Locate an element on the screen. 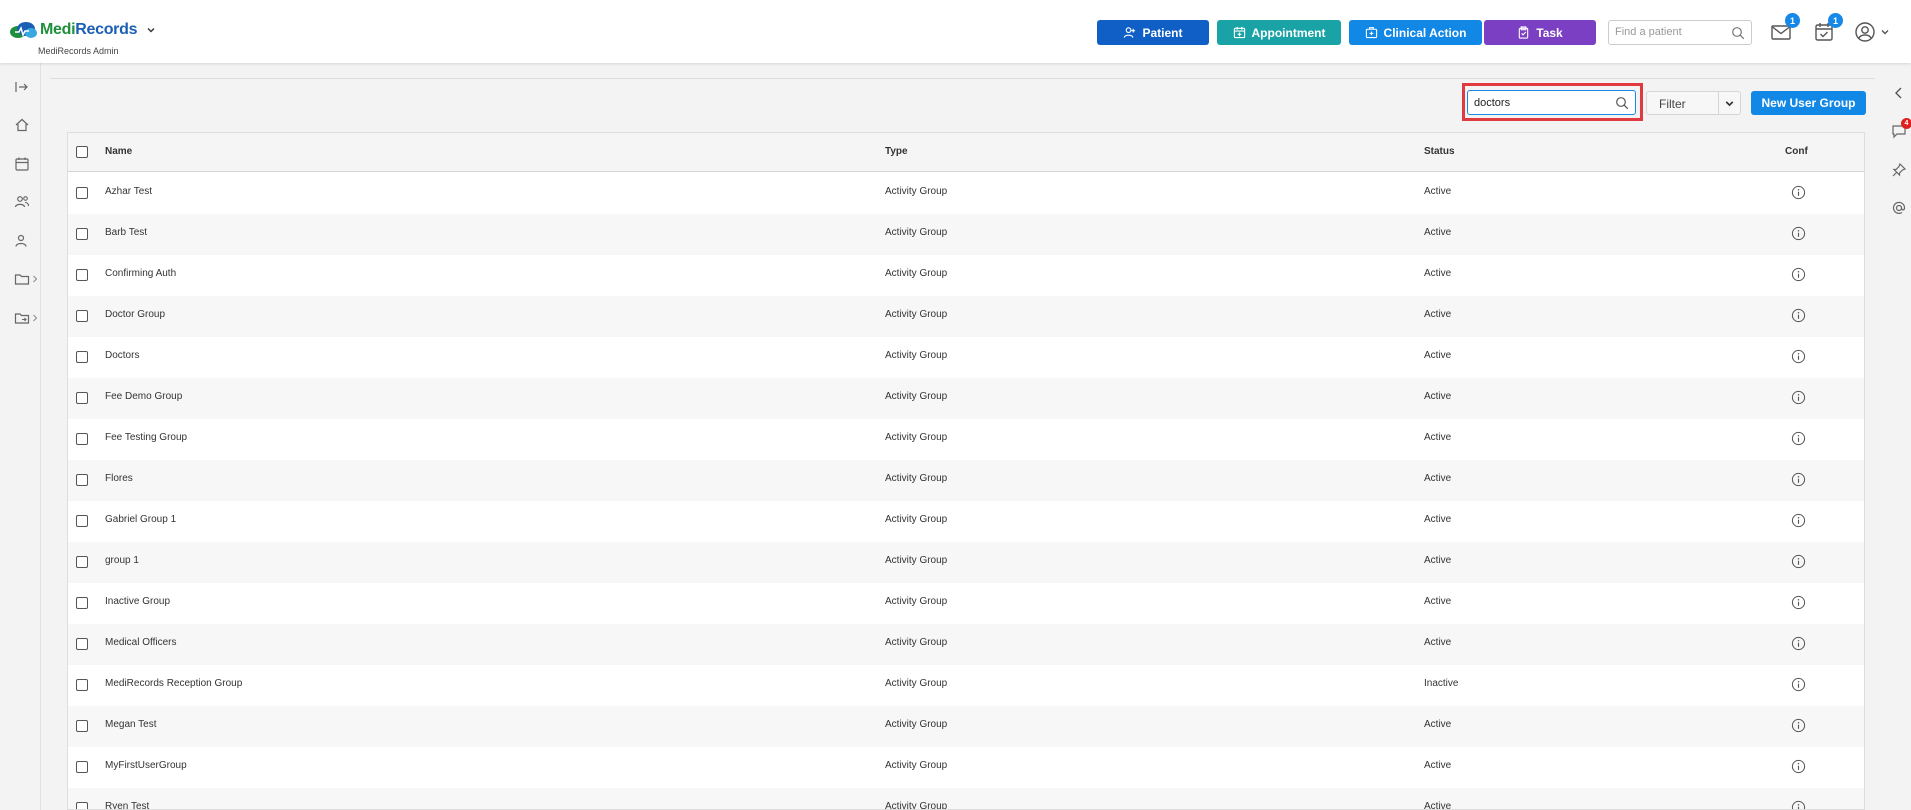 The width and height of the screenshot is (1911, 810). collapse-icon is located at coordinates (22, 87).